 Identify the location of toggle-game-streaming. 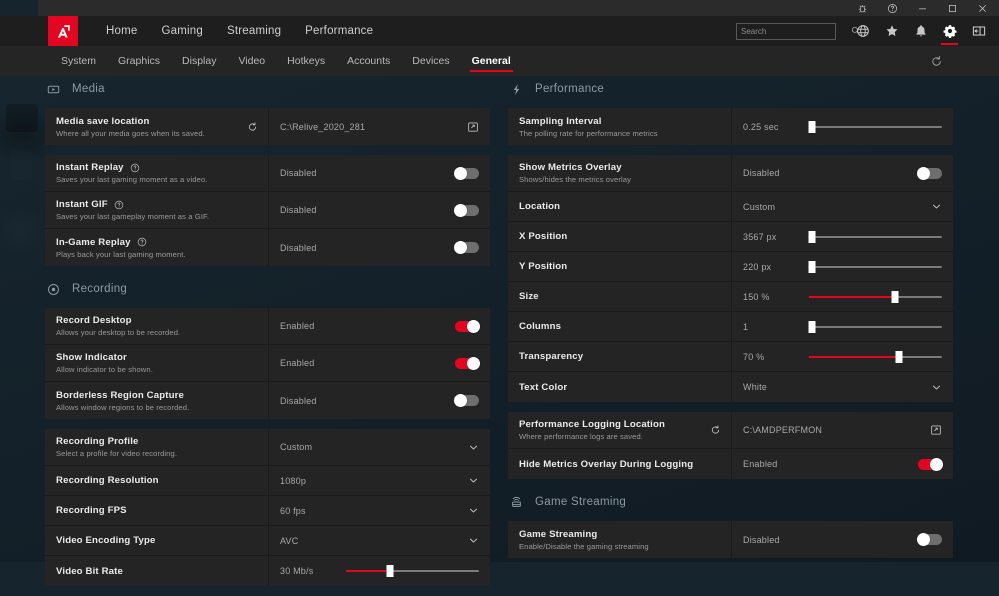
(930, 539).